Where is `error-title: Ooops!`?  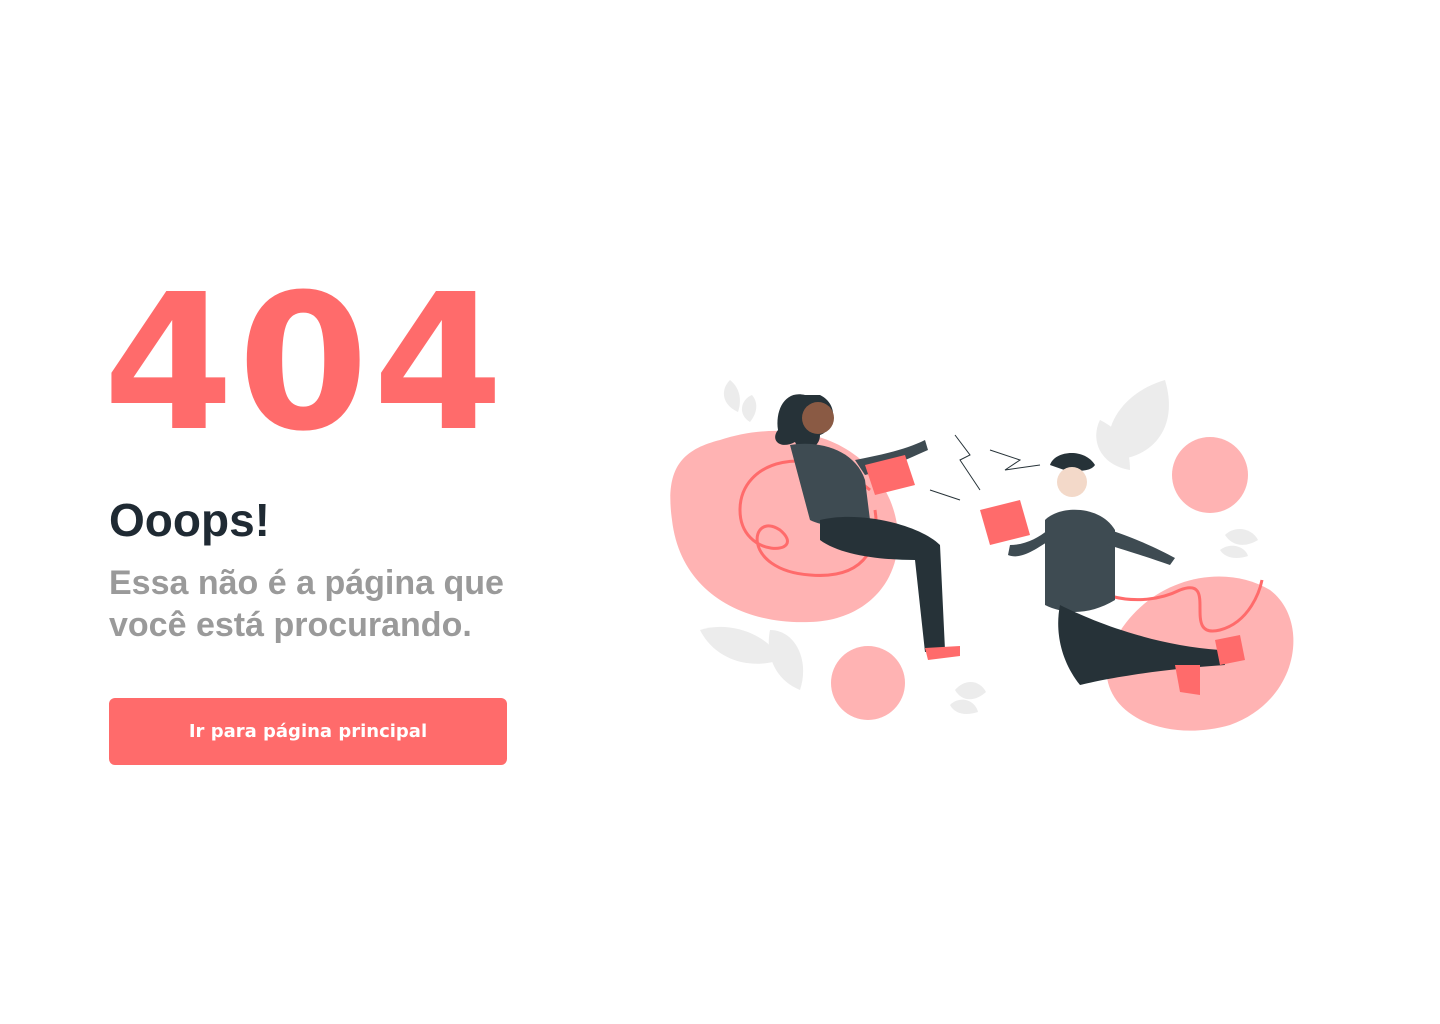 error-title: Ooops! is located at coordinates (189, 520).